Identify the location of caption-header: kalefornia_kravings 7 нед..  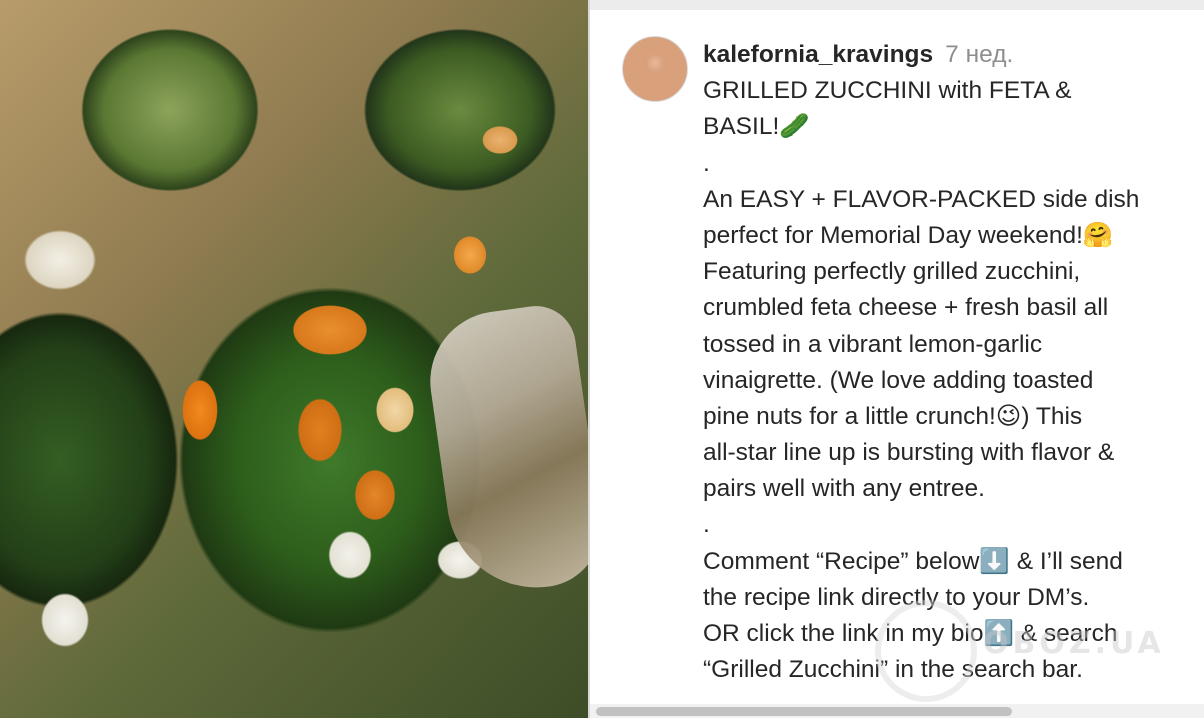
(953, 55).